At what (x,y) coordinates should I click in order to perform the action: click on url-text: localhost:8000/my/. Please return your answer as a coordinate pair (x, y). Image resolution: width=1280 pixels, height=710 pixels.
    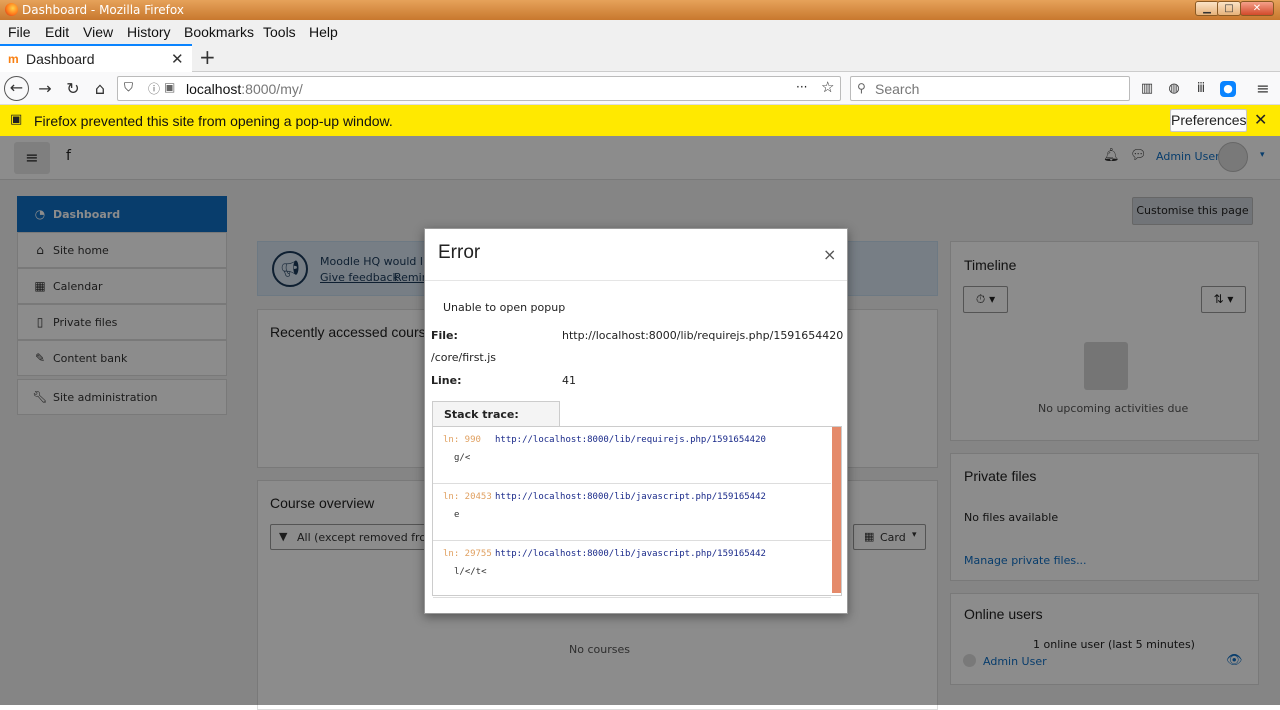
    Looking at the image, I should click on (244, 89).